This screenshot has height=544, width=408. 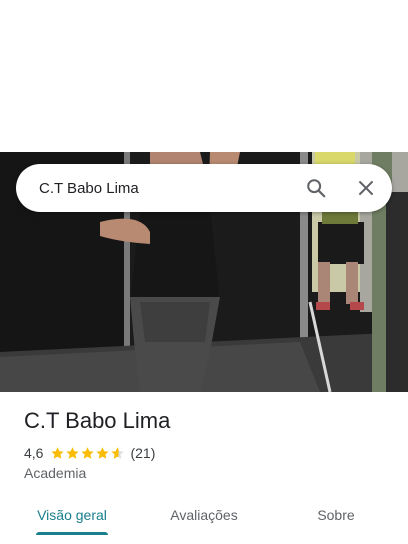 I want to click on tab-sobre: Sobre, so click(x=336, y=515).